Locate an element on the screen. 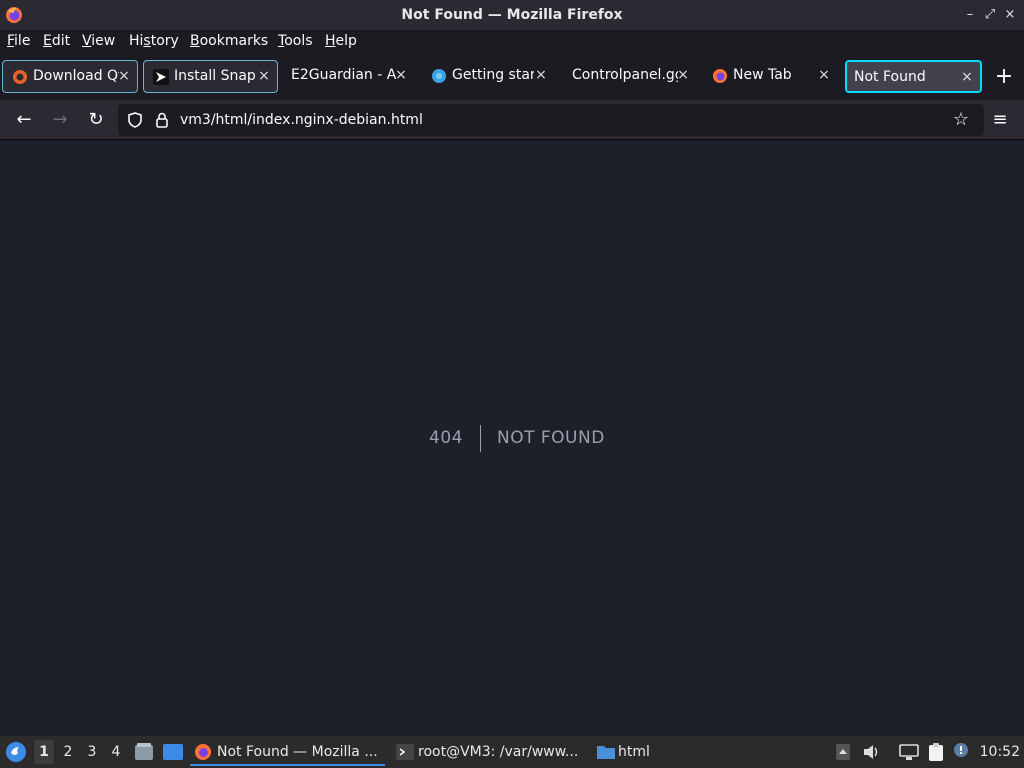  menu-bookmarks: Bookmarks is located at coordinates (229, 42).